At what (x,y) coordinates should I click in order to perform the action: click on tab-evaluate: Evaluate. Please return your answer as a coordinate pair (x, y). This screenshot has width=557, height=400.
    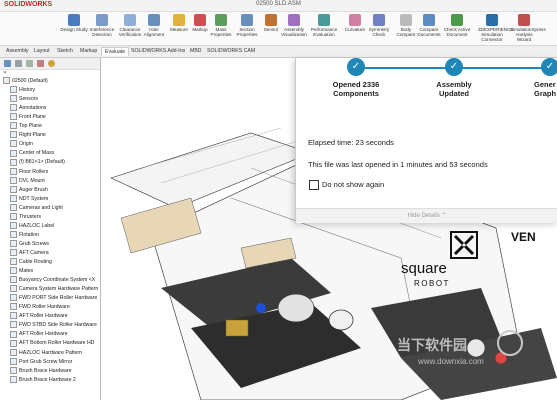
    Looking at the image, I should click on (115, 51).